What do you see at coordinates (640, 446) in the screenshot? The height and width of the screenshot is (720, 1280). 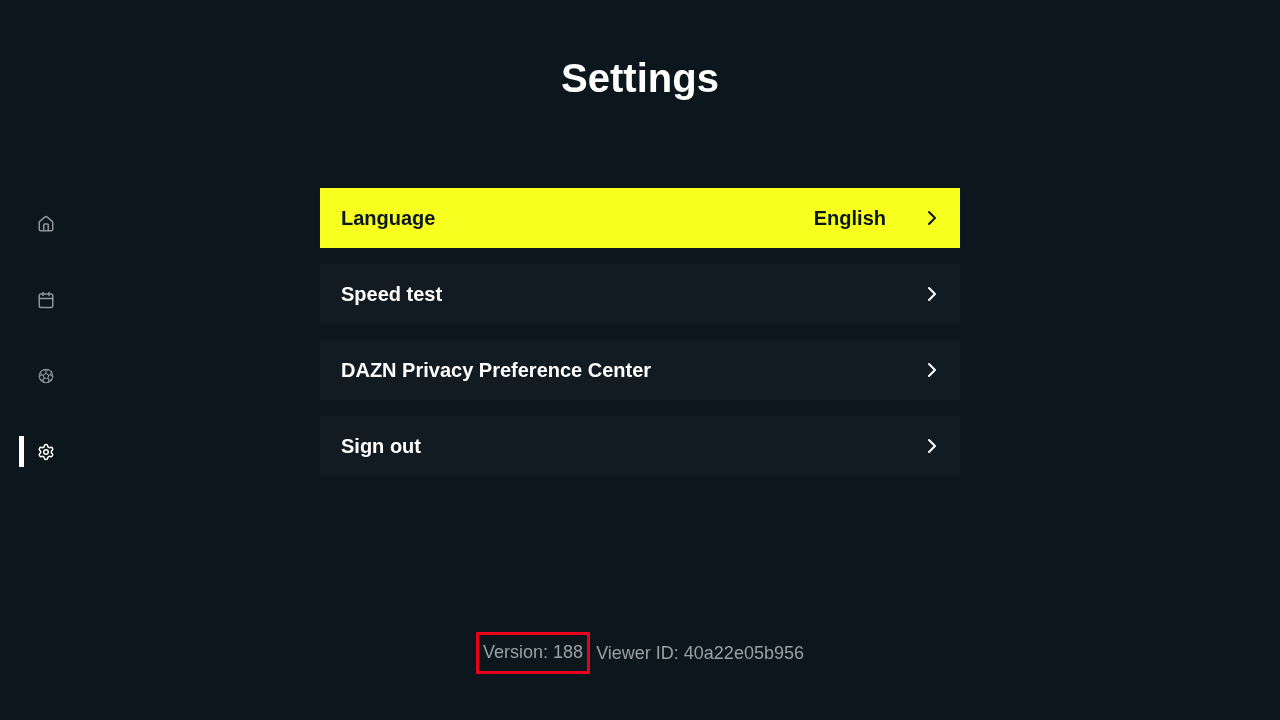 I see `settings-row: Sign out` at bounding box center [640, 446].